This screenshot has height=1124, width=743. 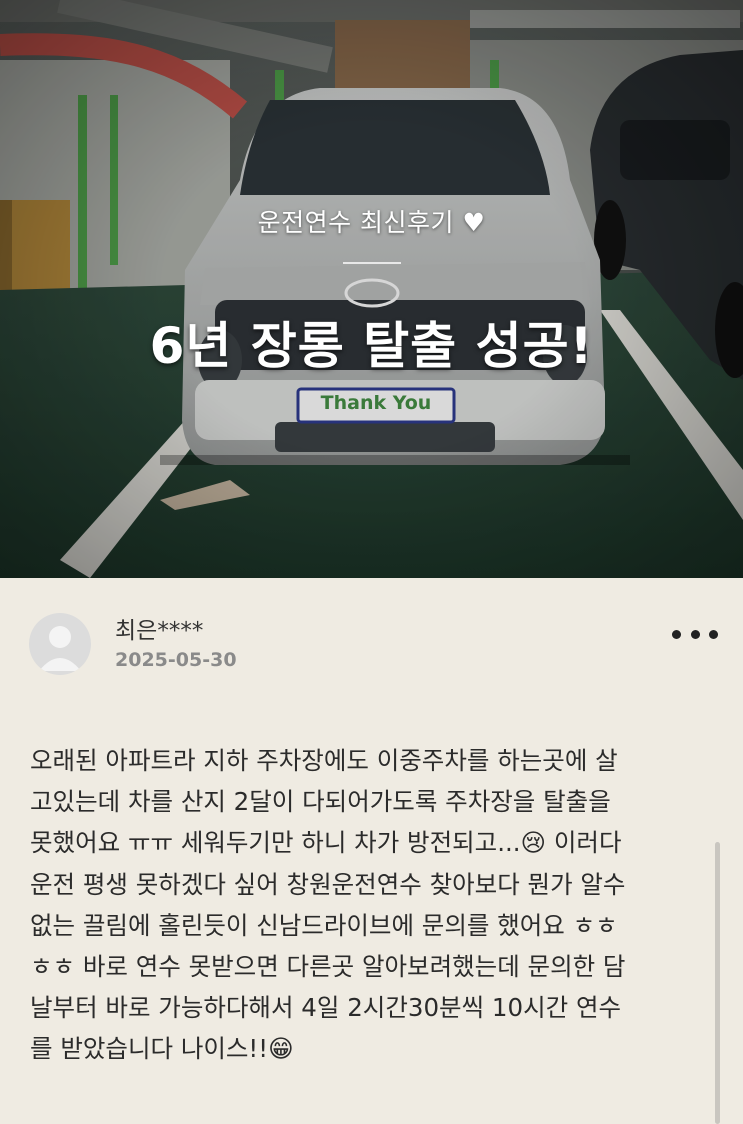 I want to click on more-options-button, so click(x=695, y=634).